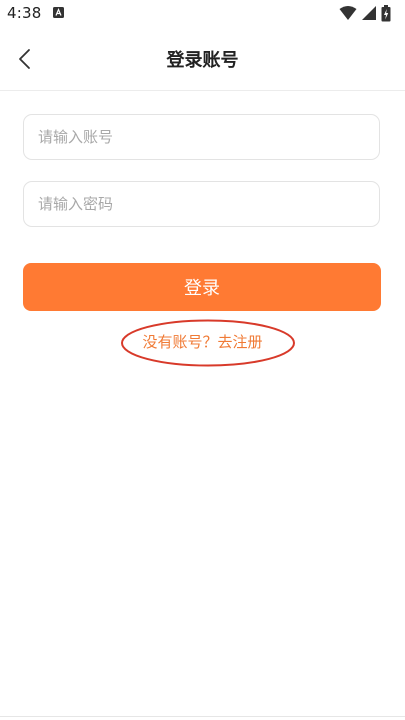 Image resolution: width=405 pixels, height=720 pixels. Describe the element at coordinates (201, 137) in the screenshot. I see `account-input` at that location.